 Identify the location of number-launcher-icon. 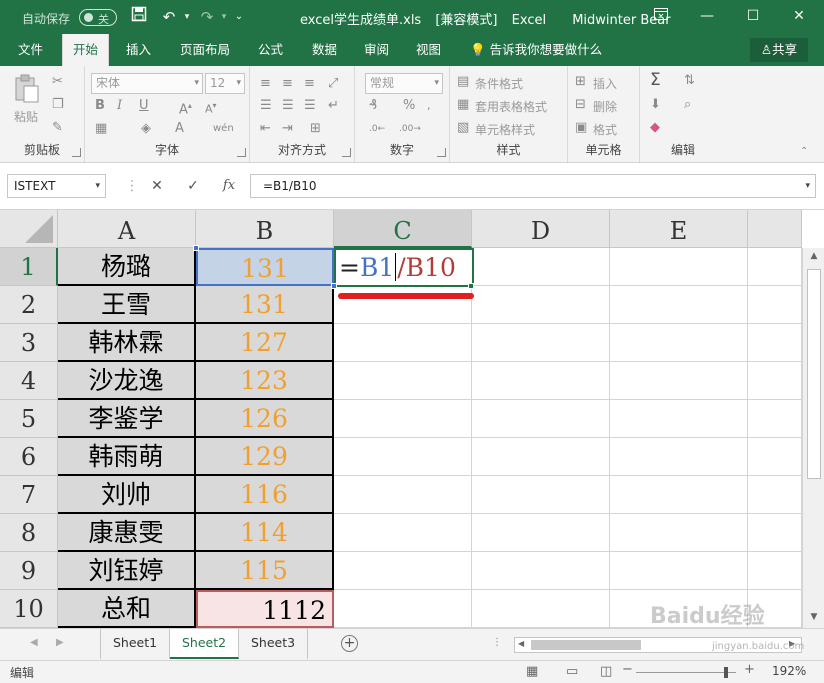
(441, 152).